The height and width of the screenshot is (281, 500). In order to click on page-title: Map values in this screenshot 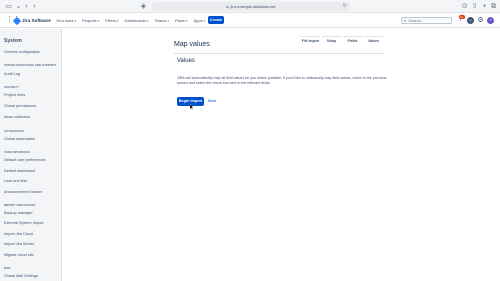, I will do `click(192, 44)`.